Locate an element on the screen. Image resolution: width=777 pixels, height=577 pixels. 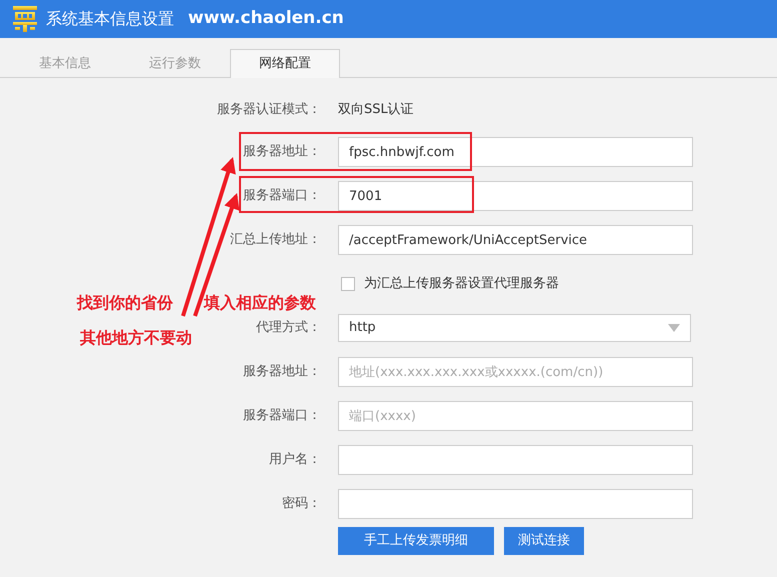
logo-icon is located at coordinates (25, 19).